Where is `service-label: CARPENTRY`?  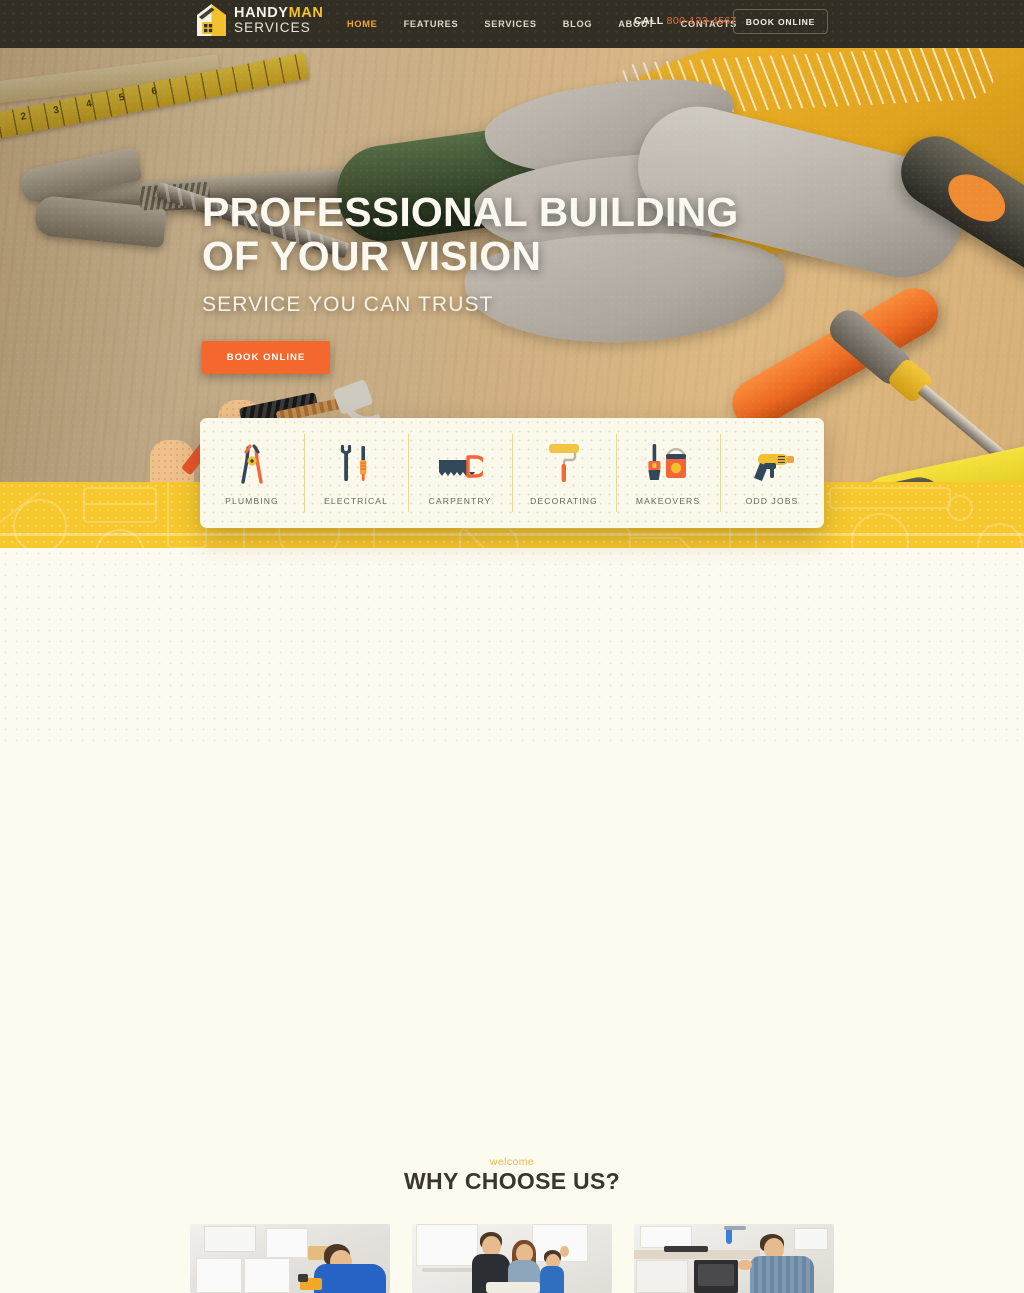 service-label: CARPENTRY is located at coordinates (460, 501).